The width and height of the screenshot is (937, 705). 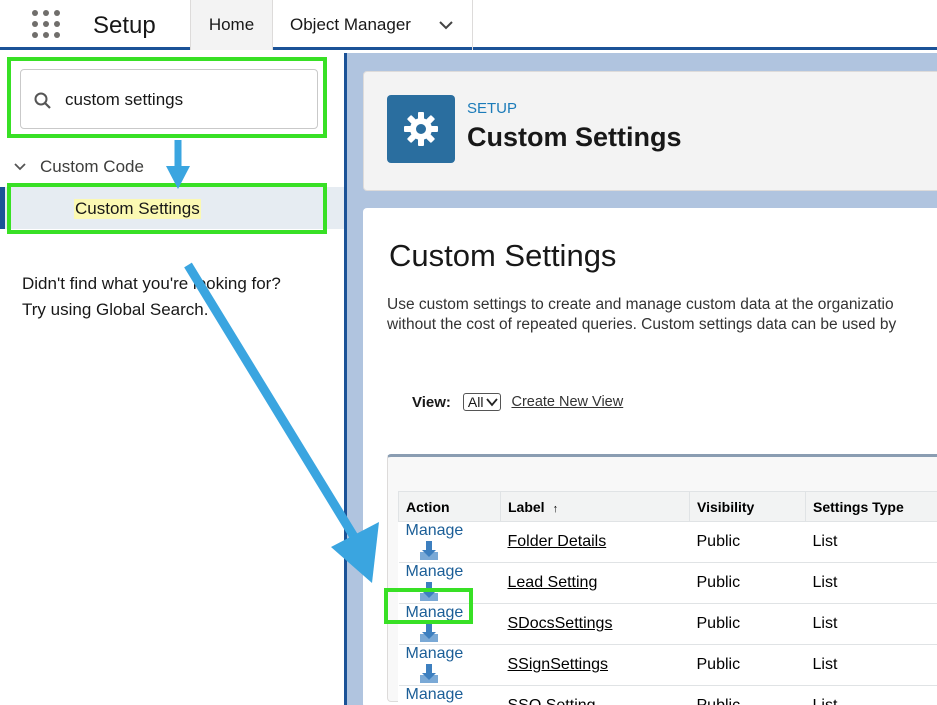 What do you see at coordinates (595, 506) in the screenshot?
I see `column-header-label: Label ↑` at bounding box center [595, 506].